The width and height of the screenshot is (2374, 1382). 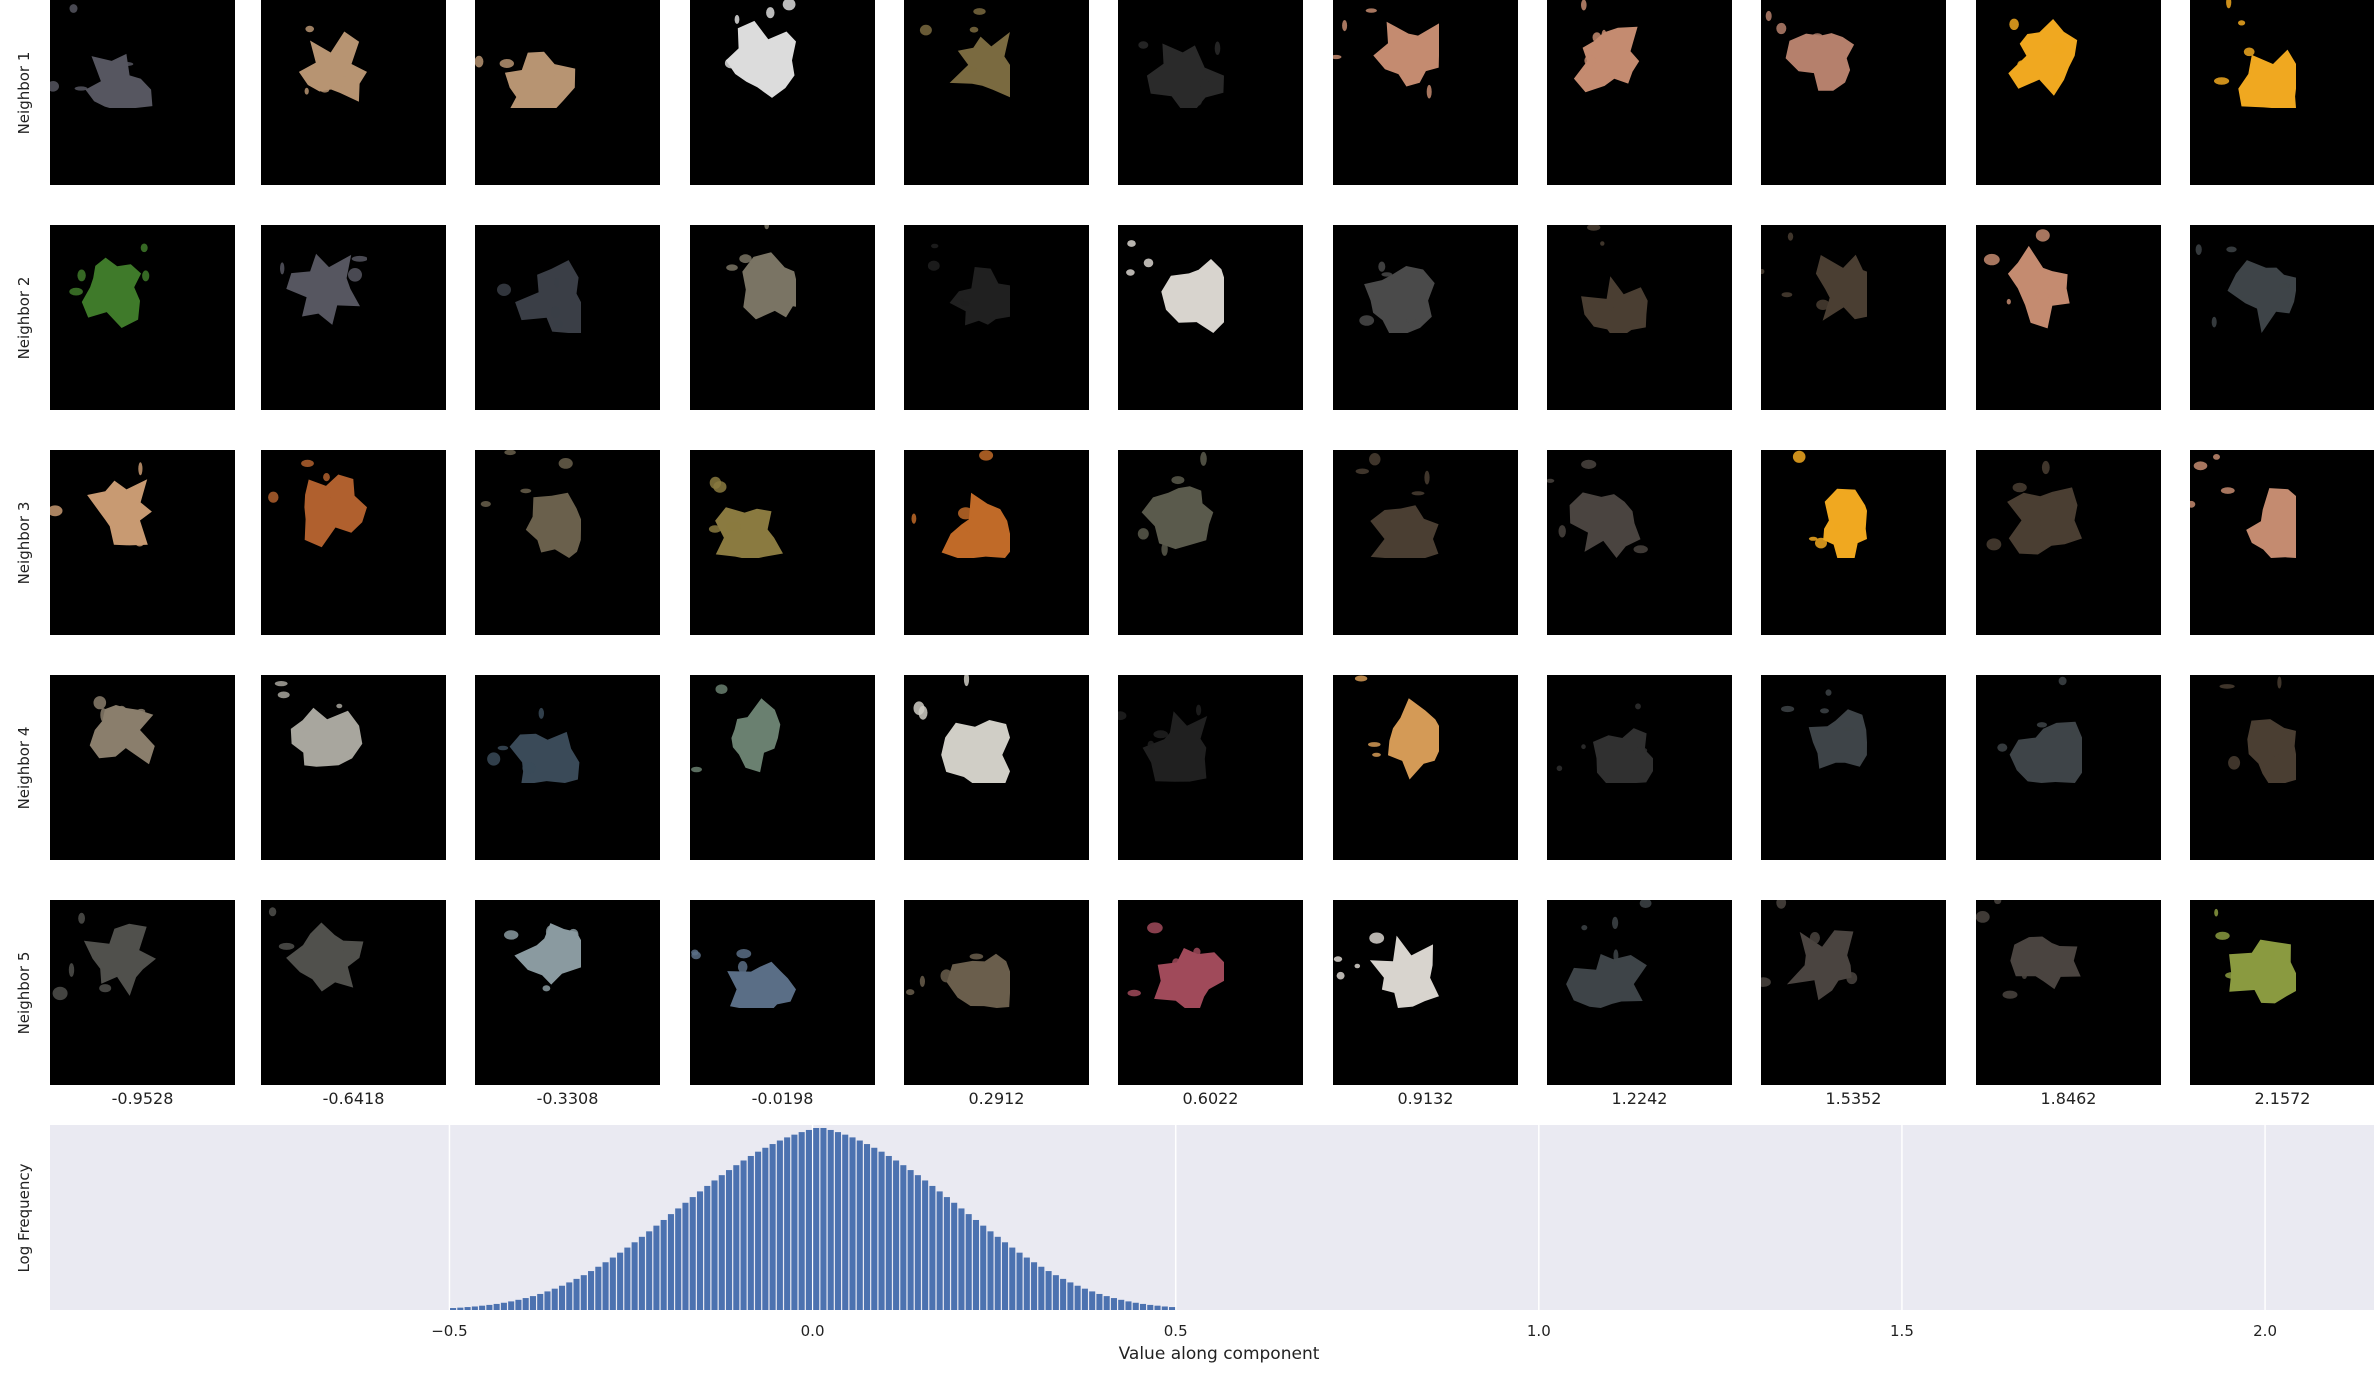 What do you see at coordinates (1357, 1217) in the screenshot?
I see `histogram-svg` at bounding box center [1357, 1217].